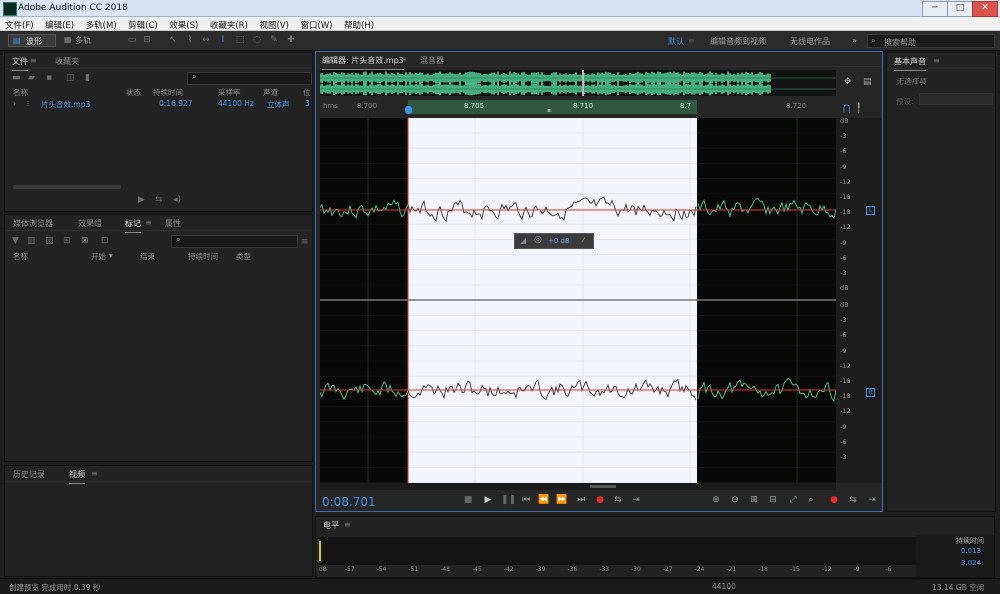  What do you see at coordinates (577, 83) in the screenshot?
I see `overview-navigator` at bounding box center [577, 83].